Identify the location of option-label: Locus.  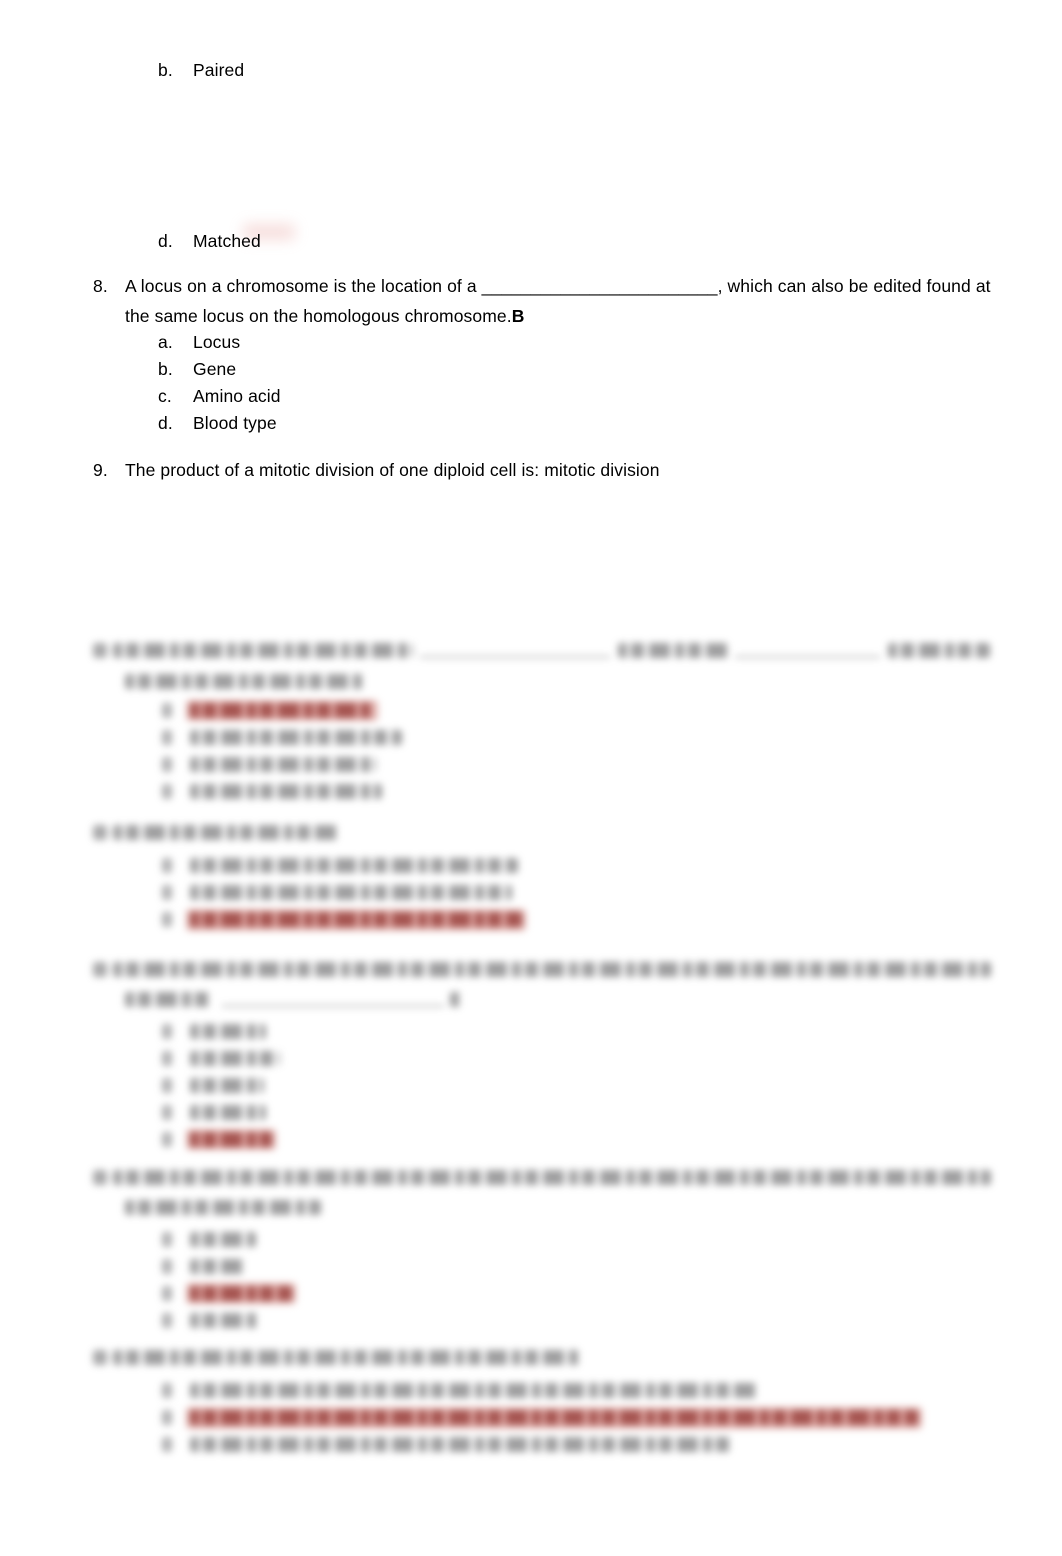
(217, 342).